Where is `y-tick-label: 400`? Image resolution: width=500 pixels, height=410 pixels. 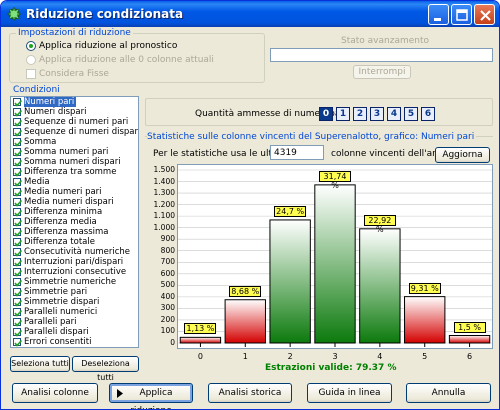 y-tick-label: 400 is located at coordinates (167, 296).